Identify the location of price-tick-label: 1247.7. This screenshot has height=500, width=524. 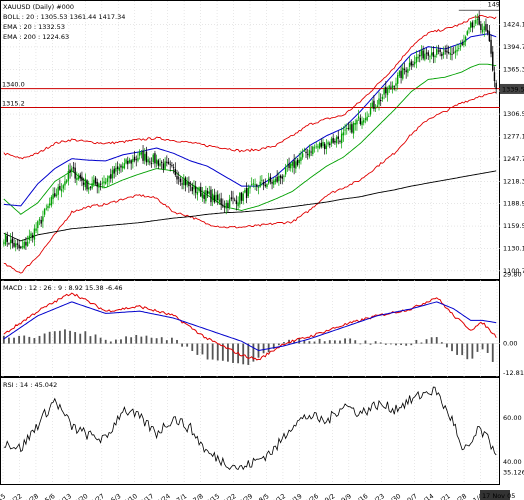
(513, 159).